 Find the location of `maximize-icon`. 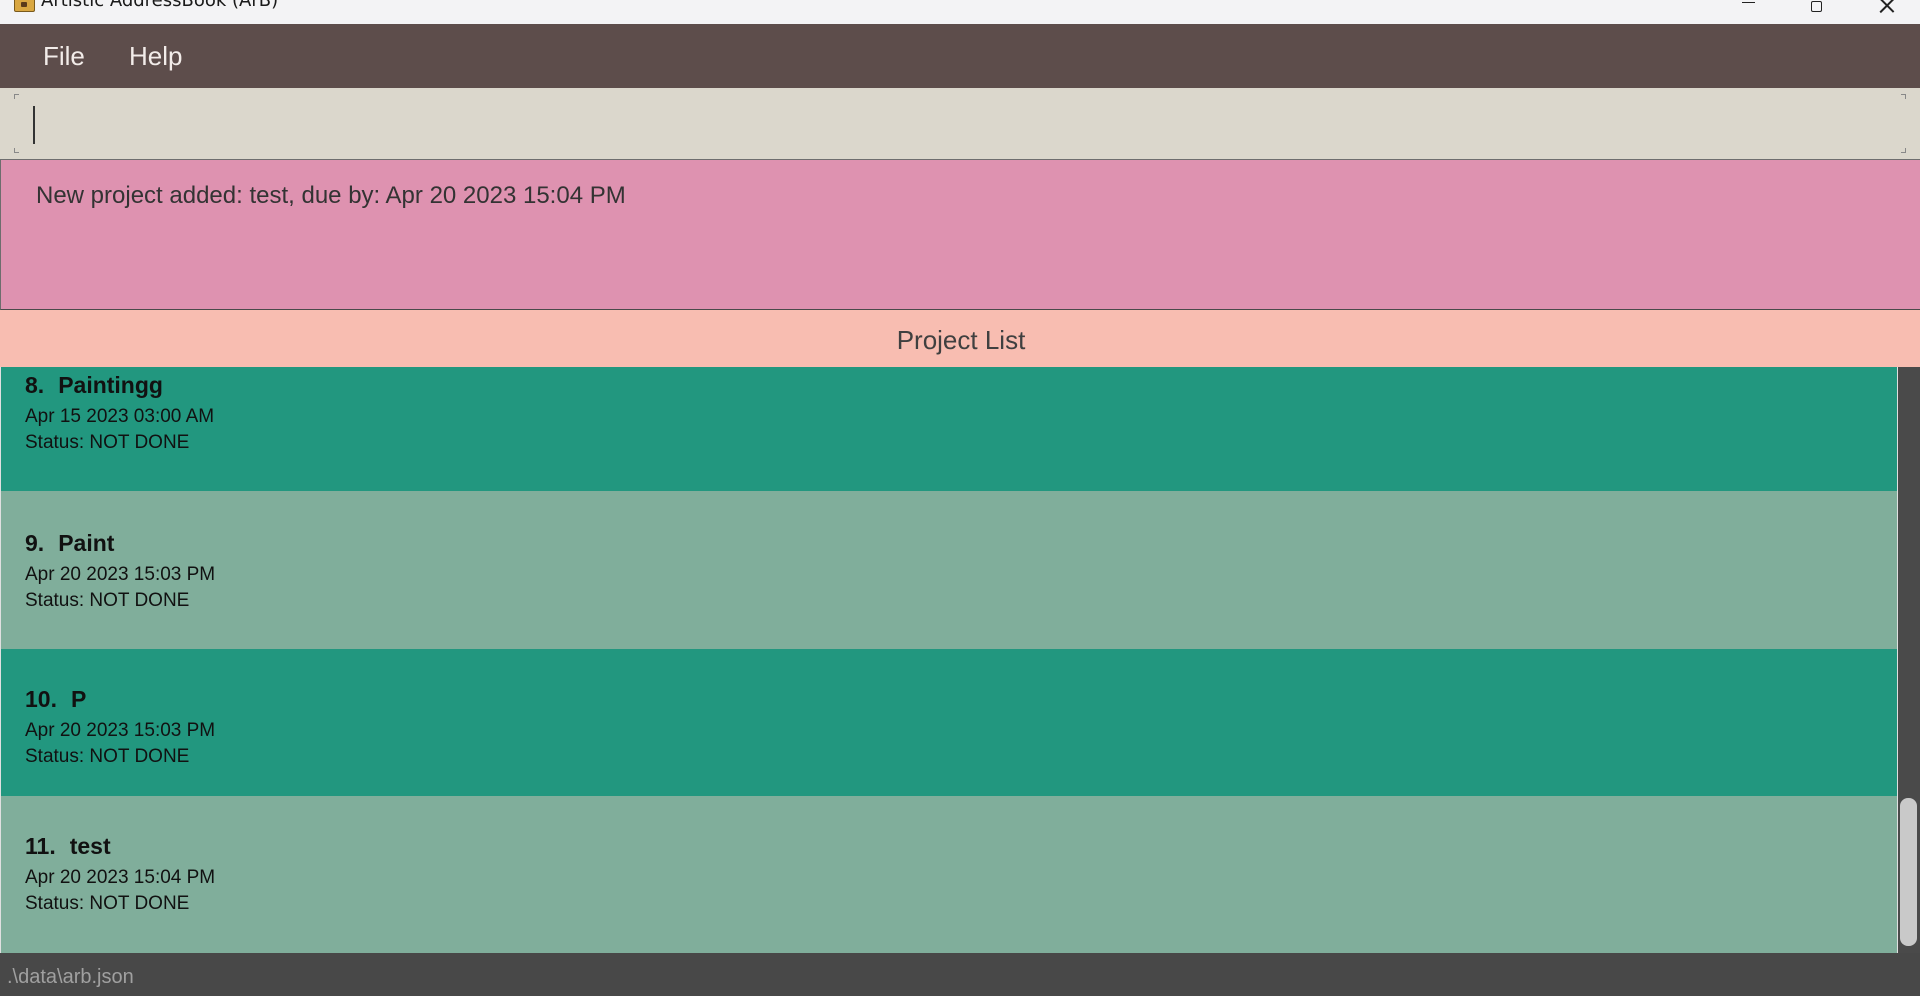

maximize-icon is located at coordinates (1816, 6).